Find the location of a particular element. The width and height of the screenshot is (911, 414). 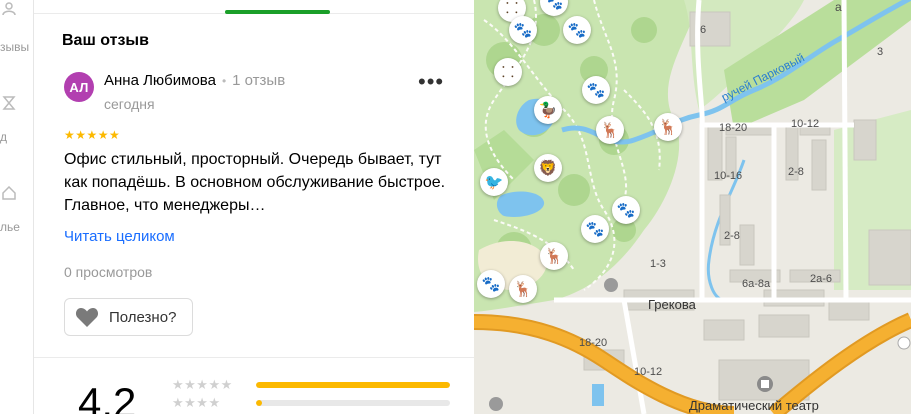

rating-row-4: ★★★★ is located at coordinates (311, 402).